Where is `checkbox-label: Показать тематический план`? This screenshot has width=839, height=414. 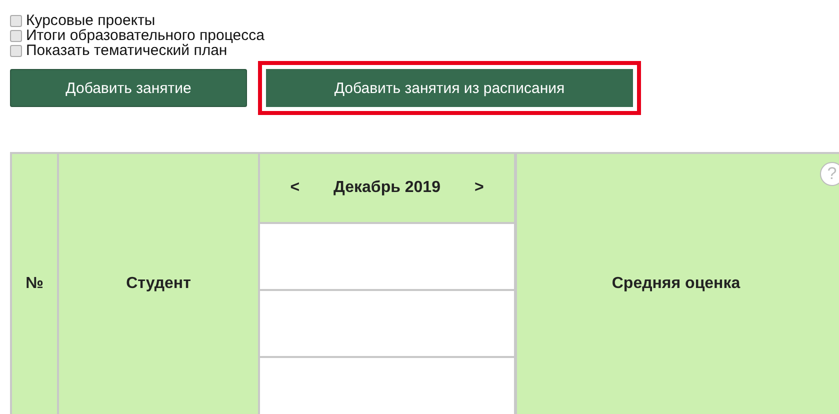 checkbox-label: Показать тематический план is located at coordinates (127, 50).